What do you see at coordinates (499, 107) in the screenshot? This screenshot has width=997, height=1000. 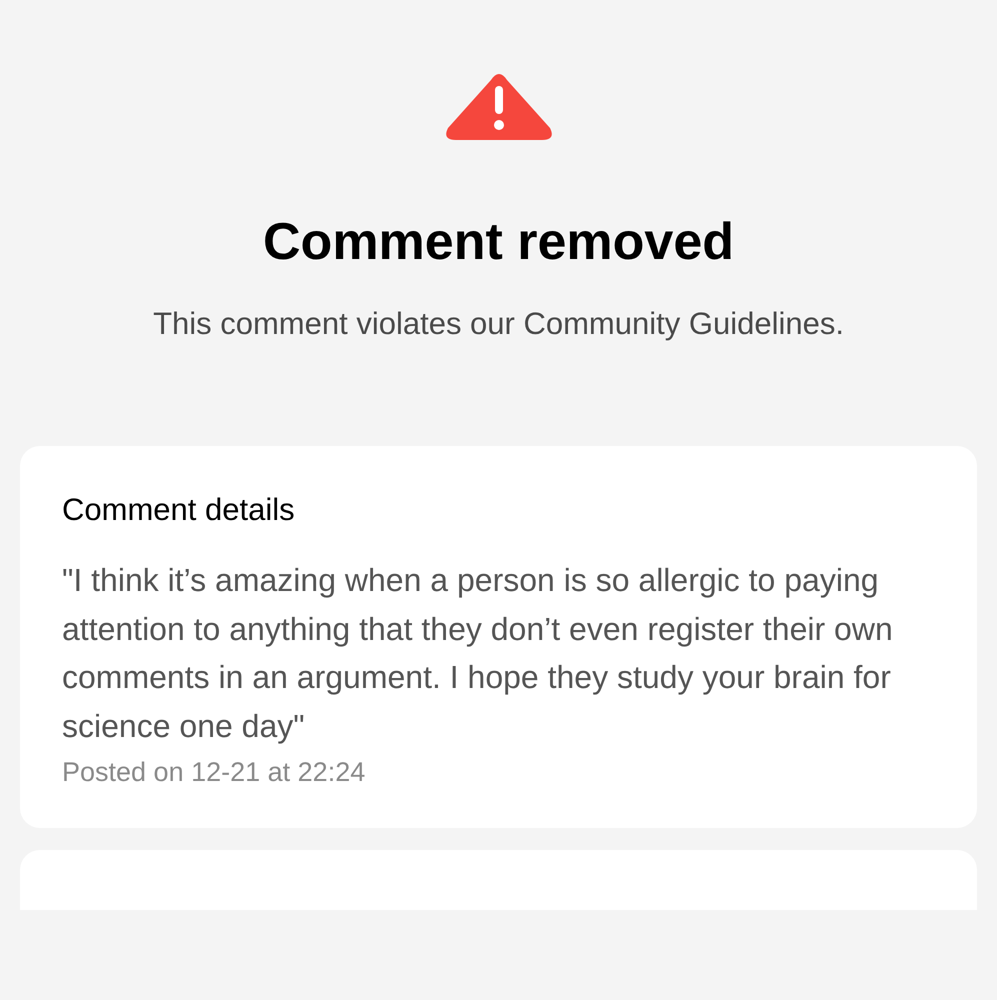 I see `warning-icon` at bounding box center [499, 107].